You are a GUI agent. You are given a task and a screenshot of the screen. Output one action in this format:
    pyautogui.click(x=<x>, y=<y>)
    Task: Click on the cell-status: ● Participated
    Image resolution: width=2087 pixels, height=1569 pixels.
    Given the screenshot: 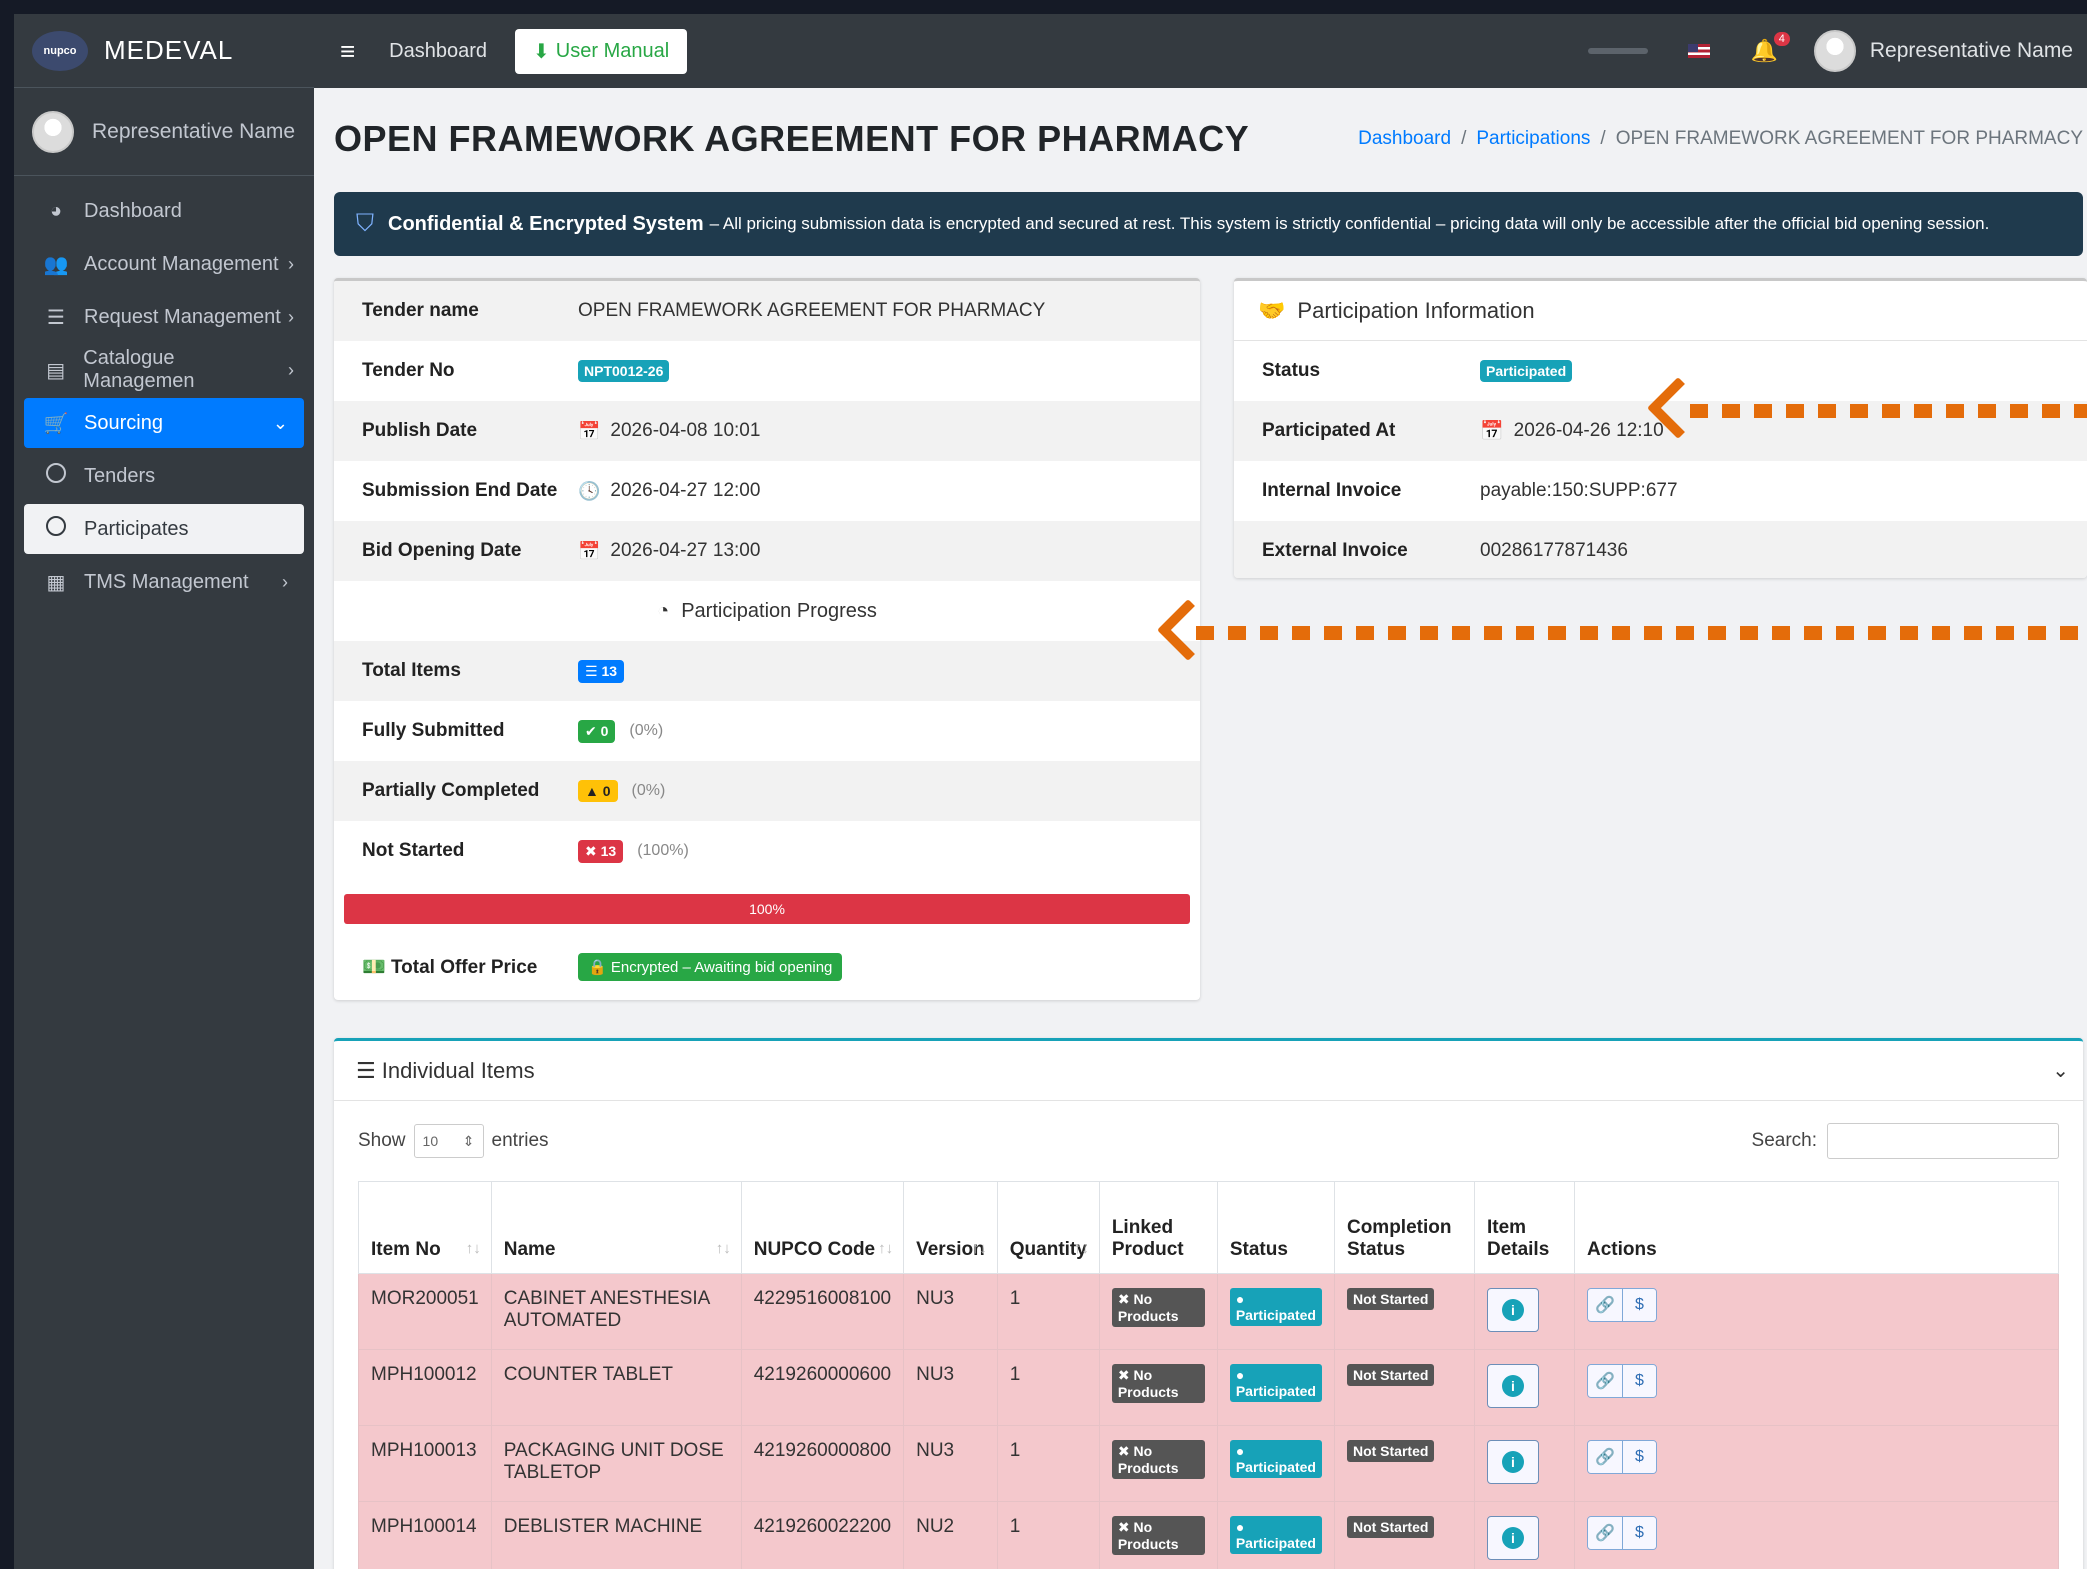 What is the action you would take?
    pyautogui.click(x=1275, y=1311)
    